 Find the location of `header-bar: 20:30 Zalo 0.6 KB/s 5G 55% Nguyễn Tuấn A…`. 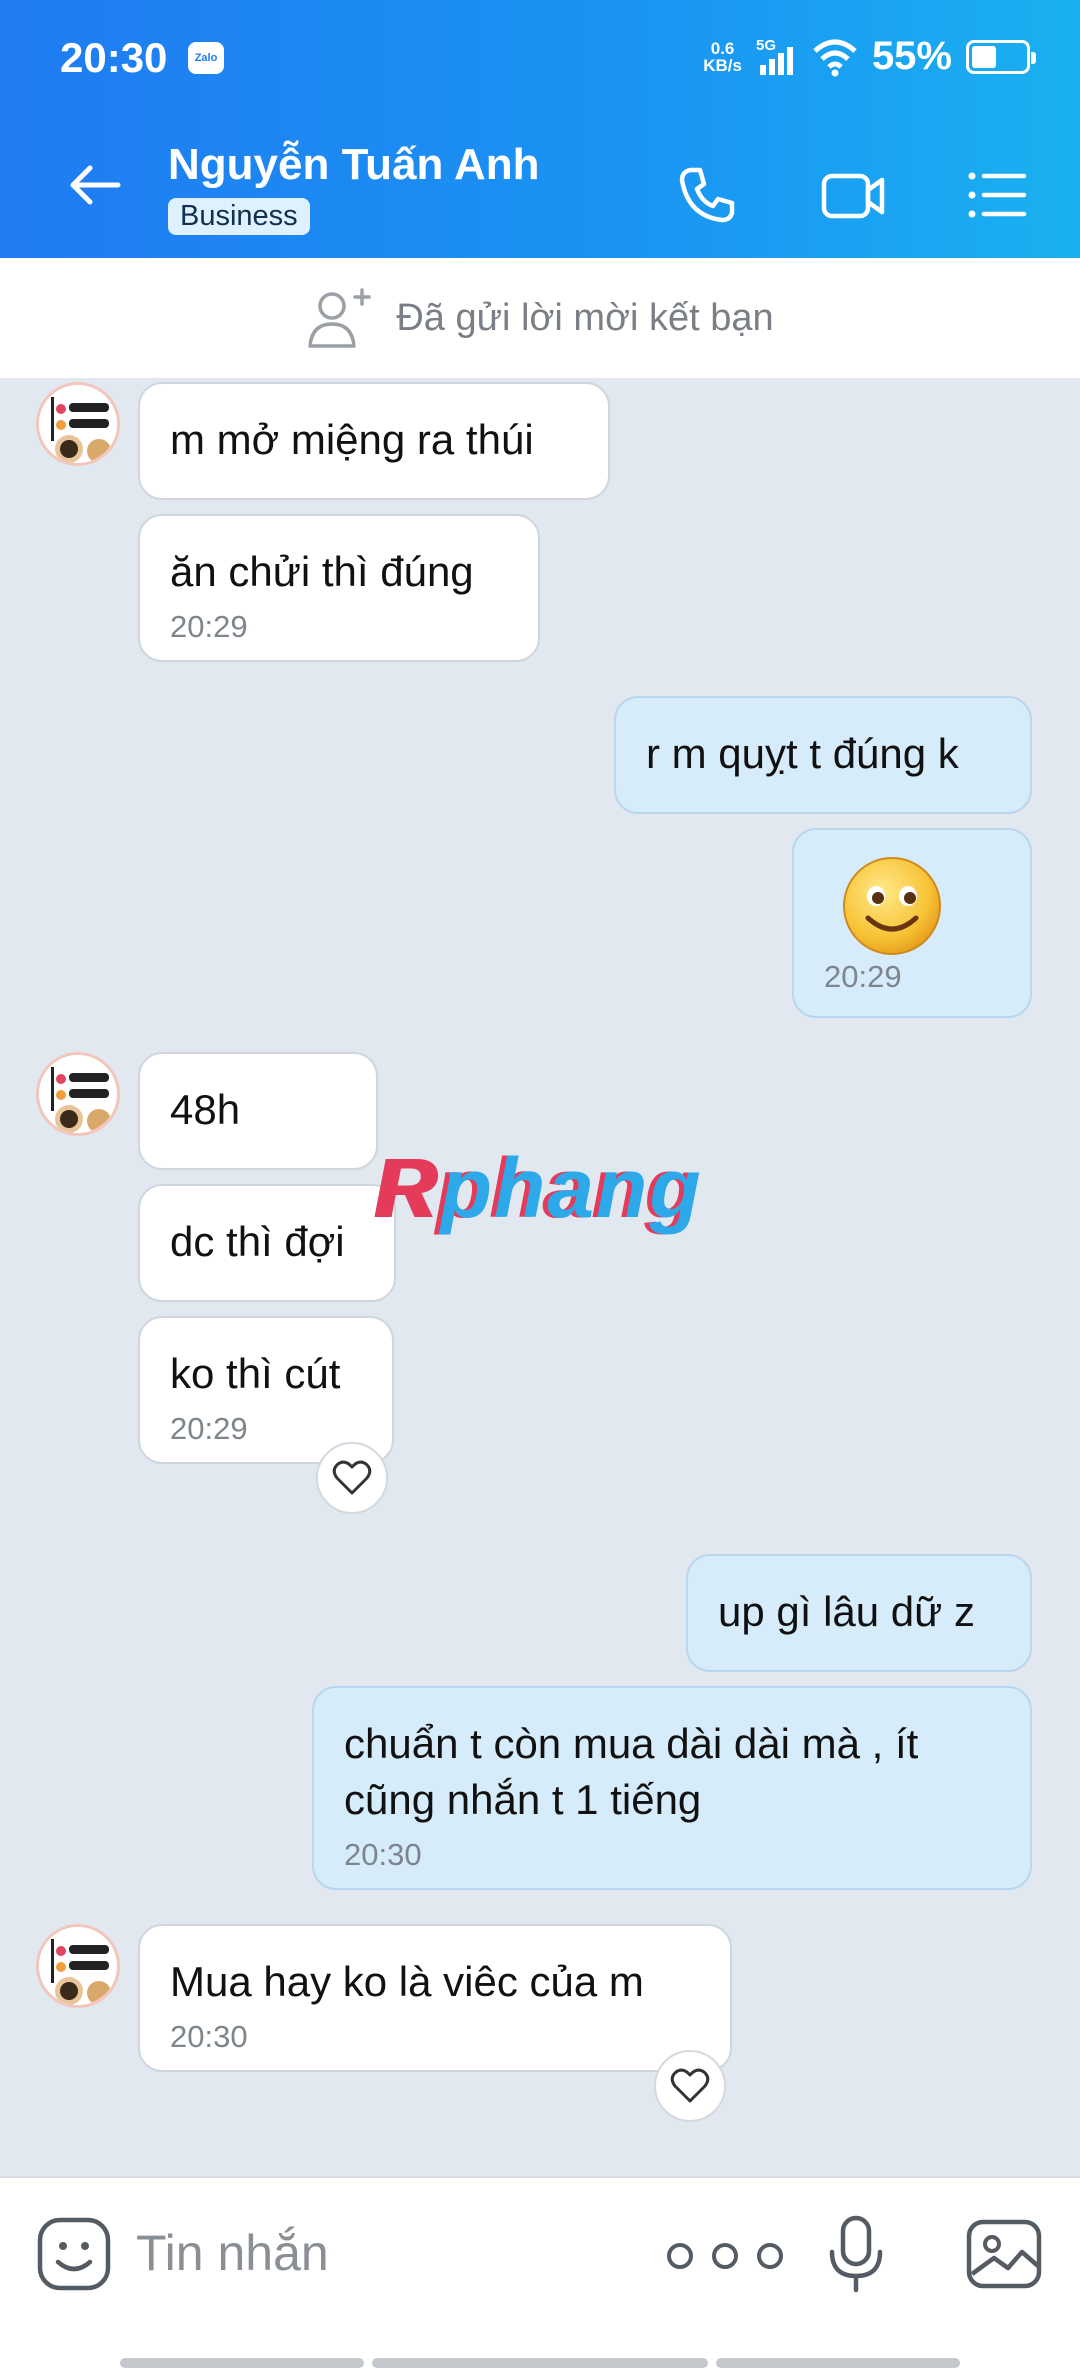

header-bar: 20:30 Zalo 0.6 KB/s 5G 55% Nguyễn Tuấn A… is located at coordinates (540, 129).